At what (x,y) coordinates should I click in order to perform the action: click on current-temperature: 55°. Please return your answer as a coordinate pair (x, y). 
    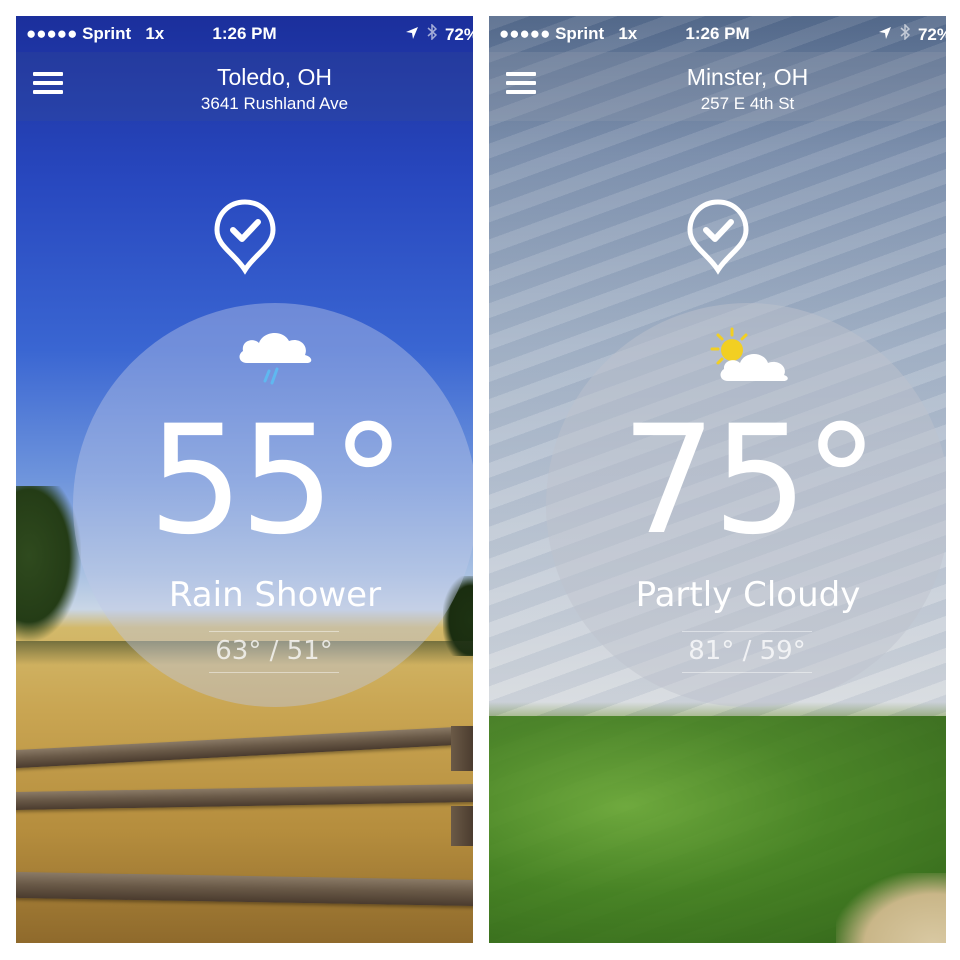
    Looking at the image, I should click on (277, 481).